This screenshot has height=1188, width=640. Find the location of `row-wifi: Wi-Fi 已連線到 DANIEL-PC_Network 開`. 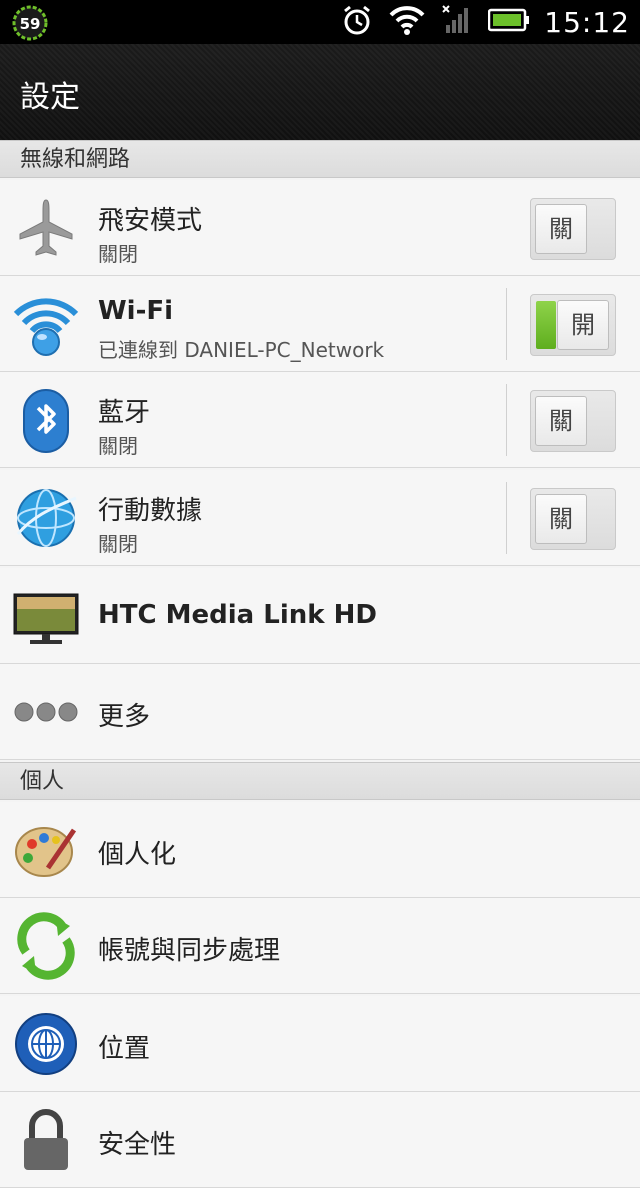

row-wifi: Wi-Fi 已連線到 DANIEL-PC_Network 開 is located at coordinates (320, 324).